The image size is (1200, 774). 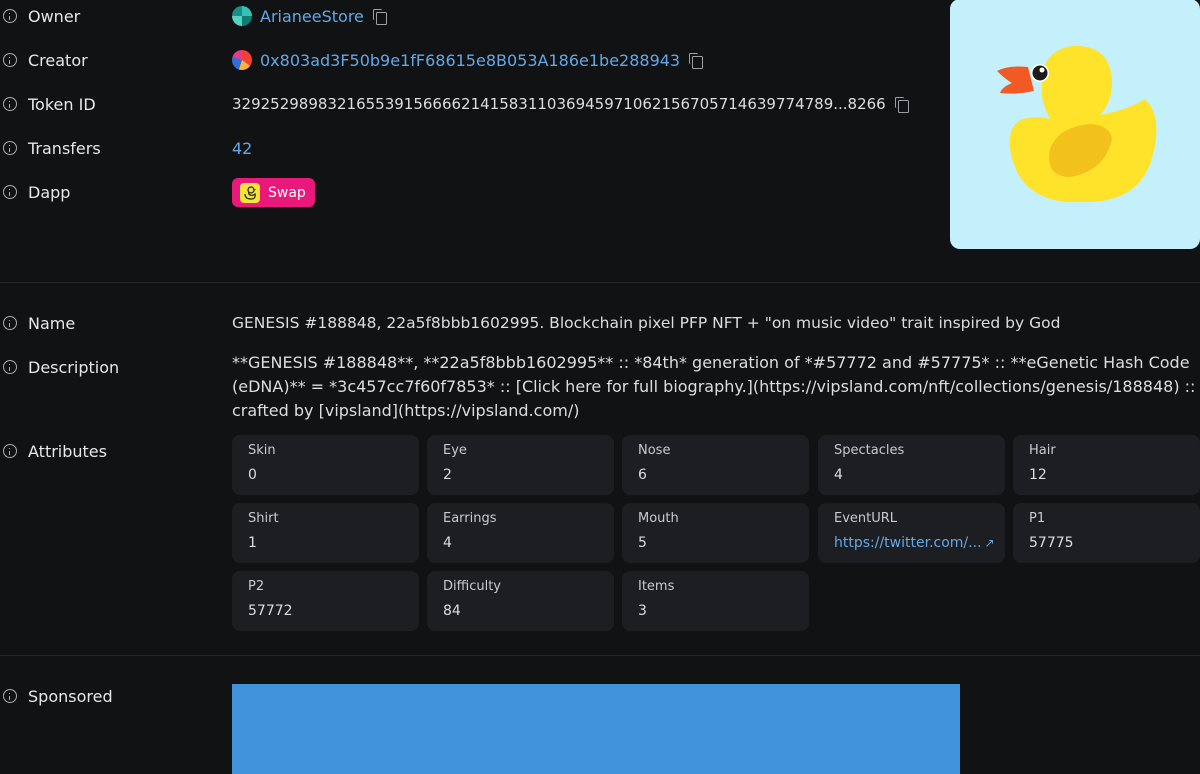 What do you see at coordinates (262, 450) in the screenshot?
I see `attribute-name: Skin` at bounding box center [262, 450].